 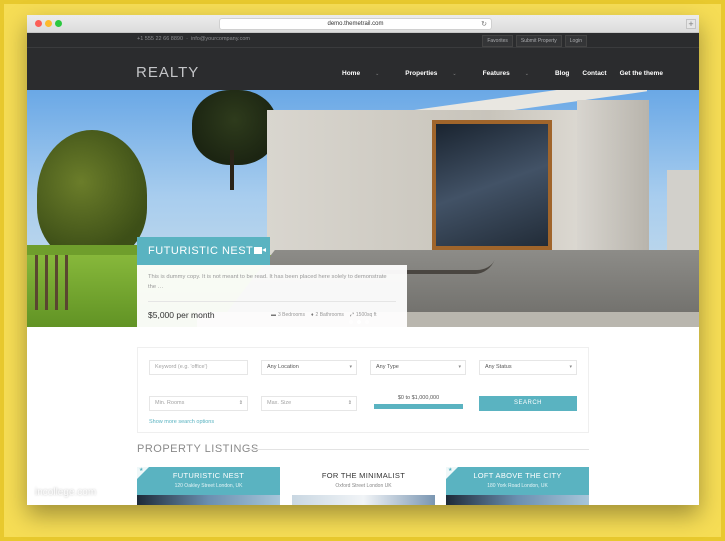 What do you see at coordinates (351, 315) in the screenshot?
I see `resize-icon: ⤢` at bounding box center [351, 315].